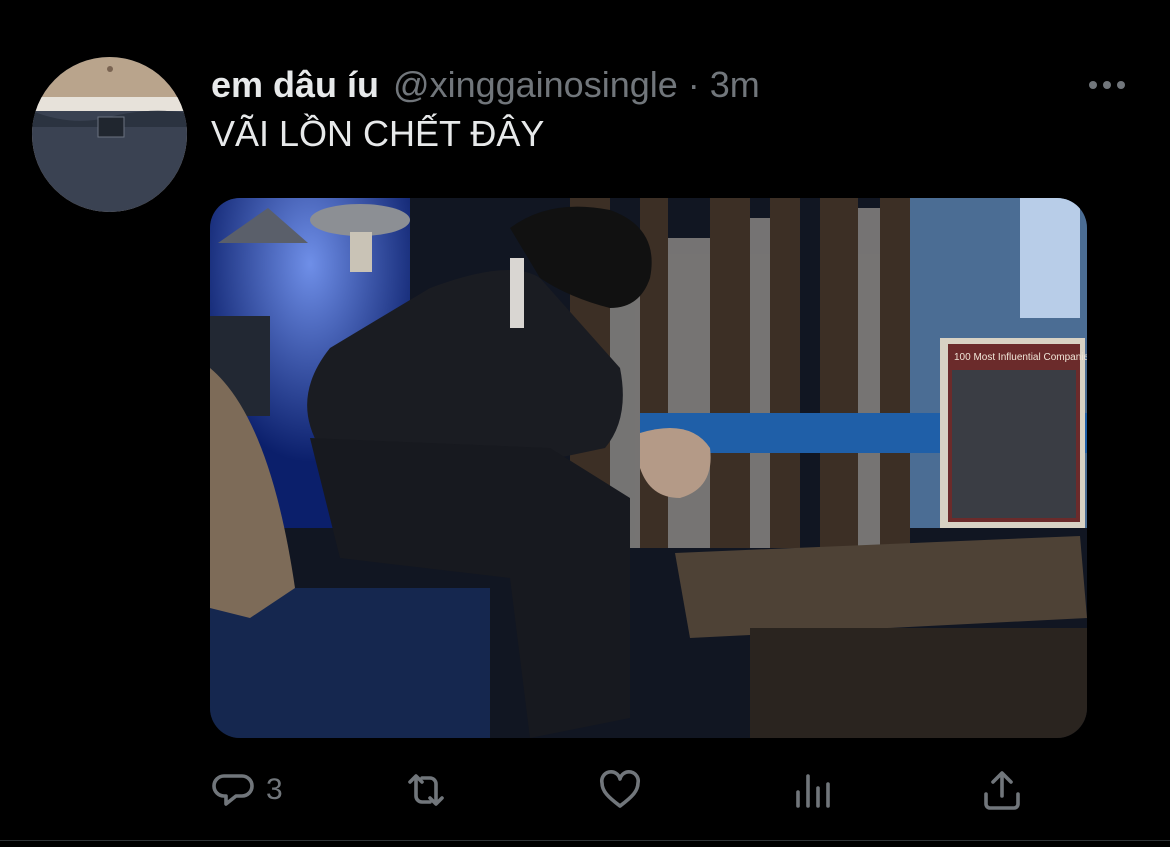 This screenshot has width=1170, height=847. What do you see at coordinates (585, 840) in the screenshot?
I see `divider` at bounding box center [585, 840].